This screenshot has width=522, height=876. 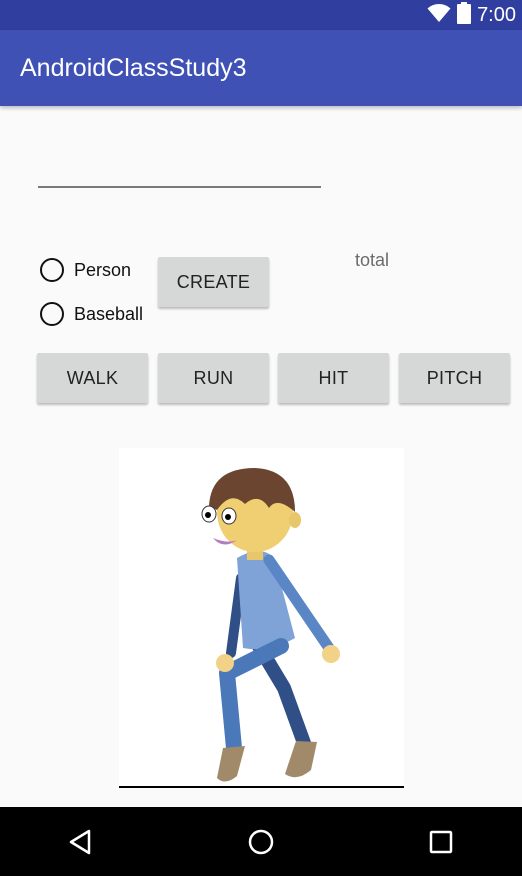 I want to click on status-time: 7:00, so click(x=496, y=15).